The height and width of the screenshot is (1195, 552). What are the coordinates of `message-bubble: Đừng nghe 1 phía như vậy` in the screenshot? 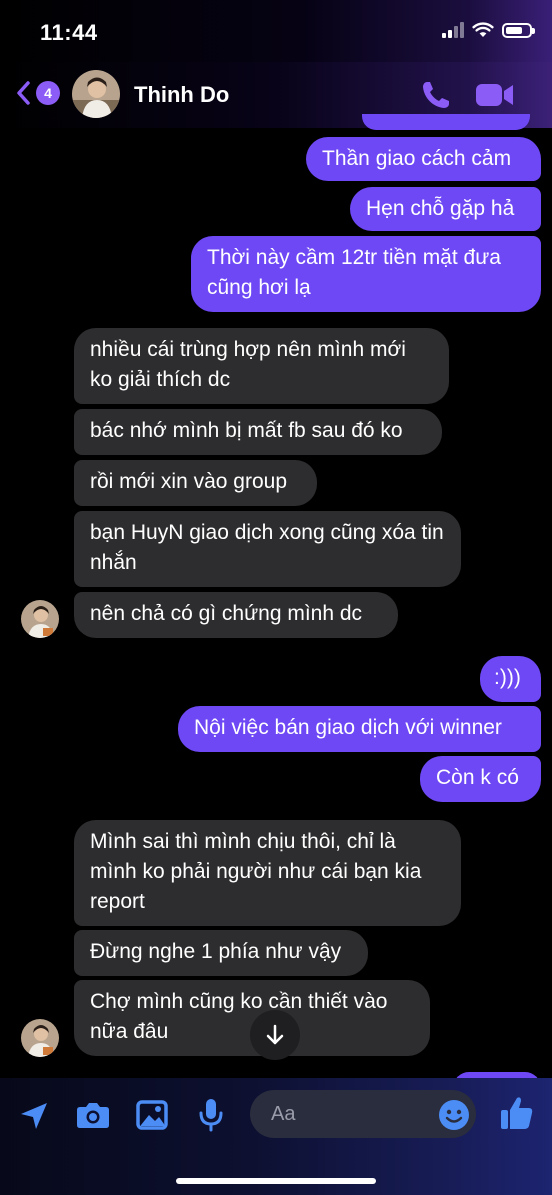 It's located at (221, 953).